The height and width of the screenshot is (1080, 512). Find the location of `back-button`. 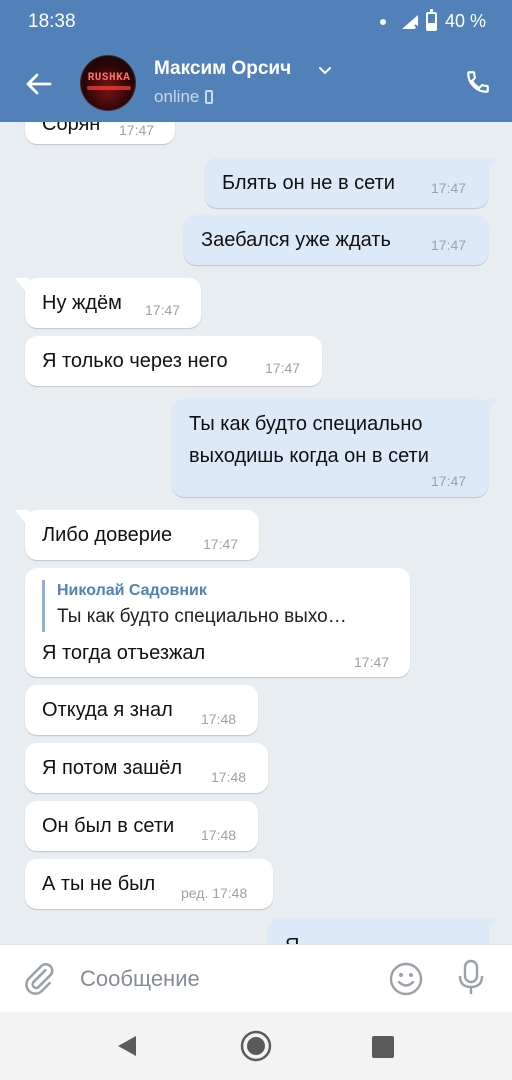

back-button is located at coordinates (38, 84).